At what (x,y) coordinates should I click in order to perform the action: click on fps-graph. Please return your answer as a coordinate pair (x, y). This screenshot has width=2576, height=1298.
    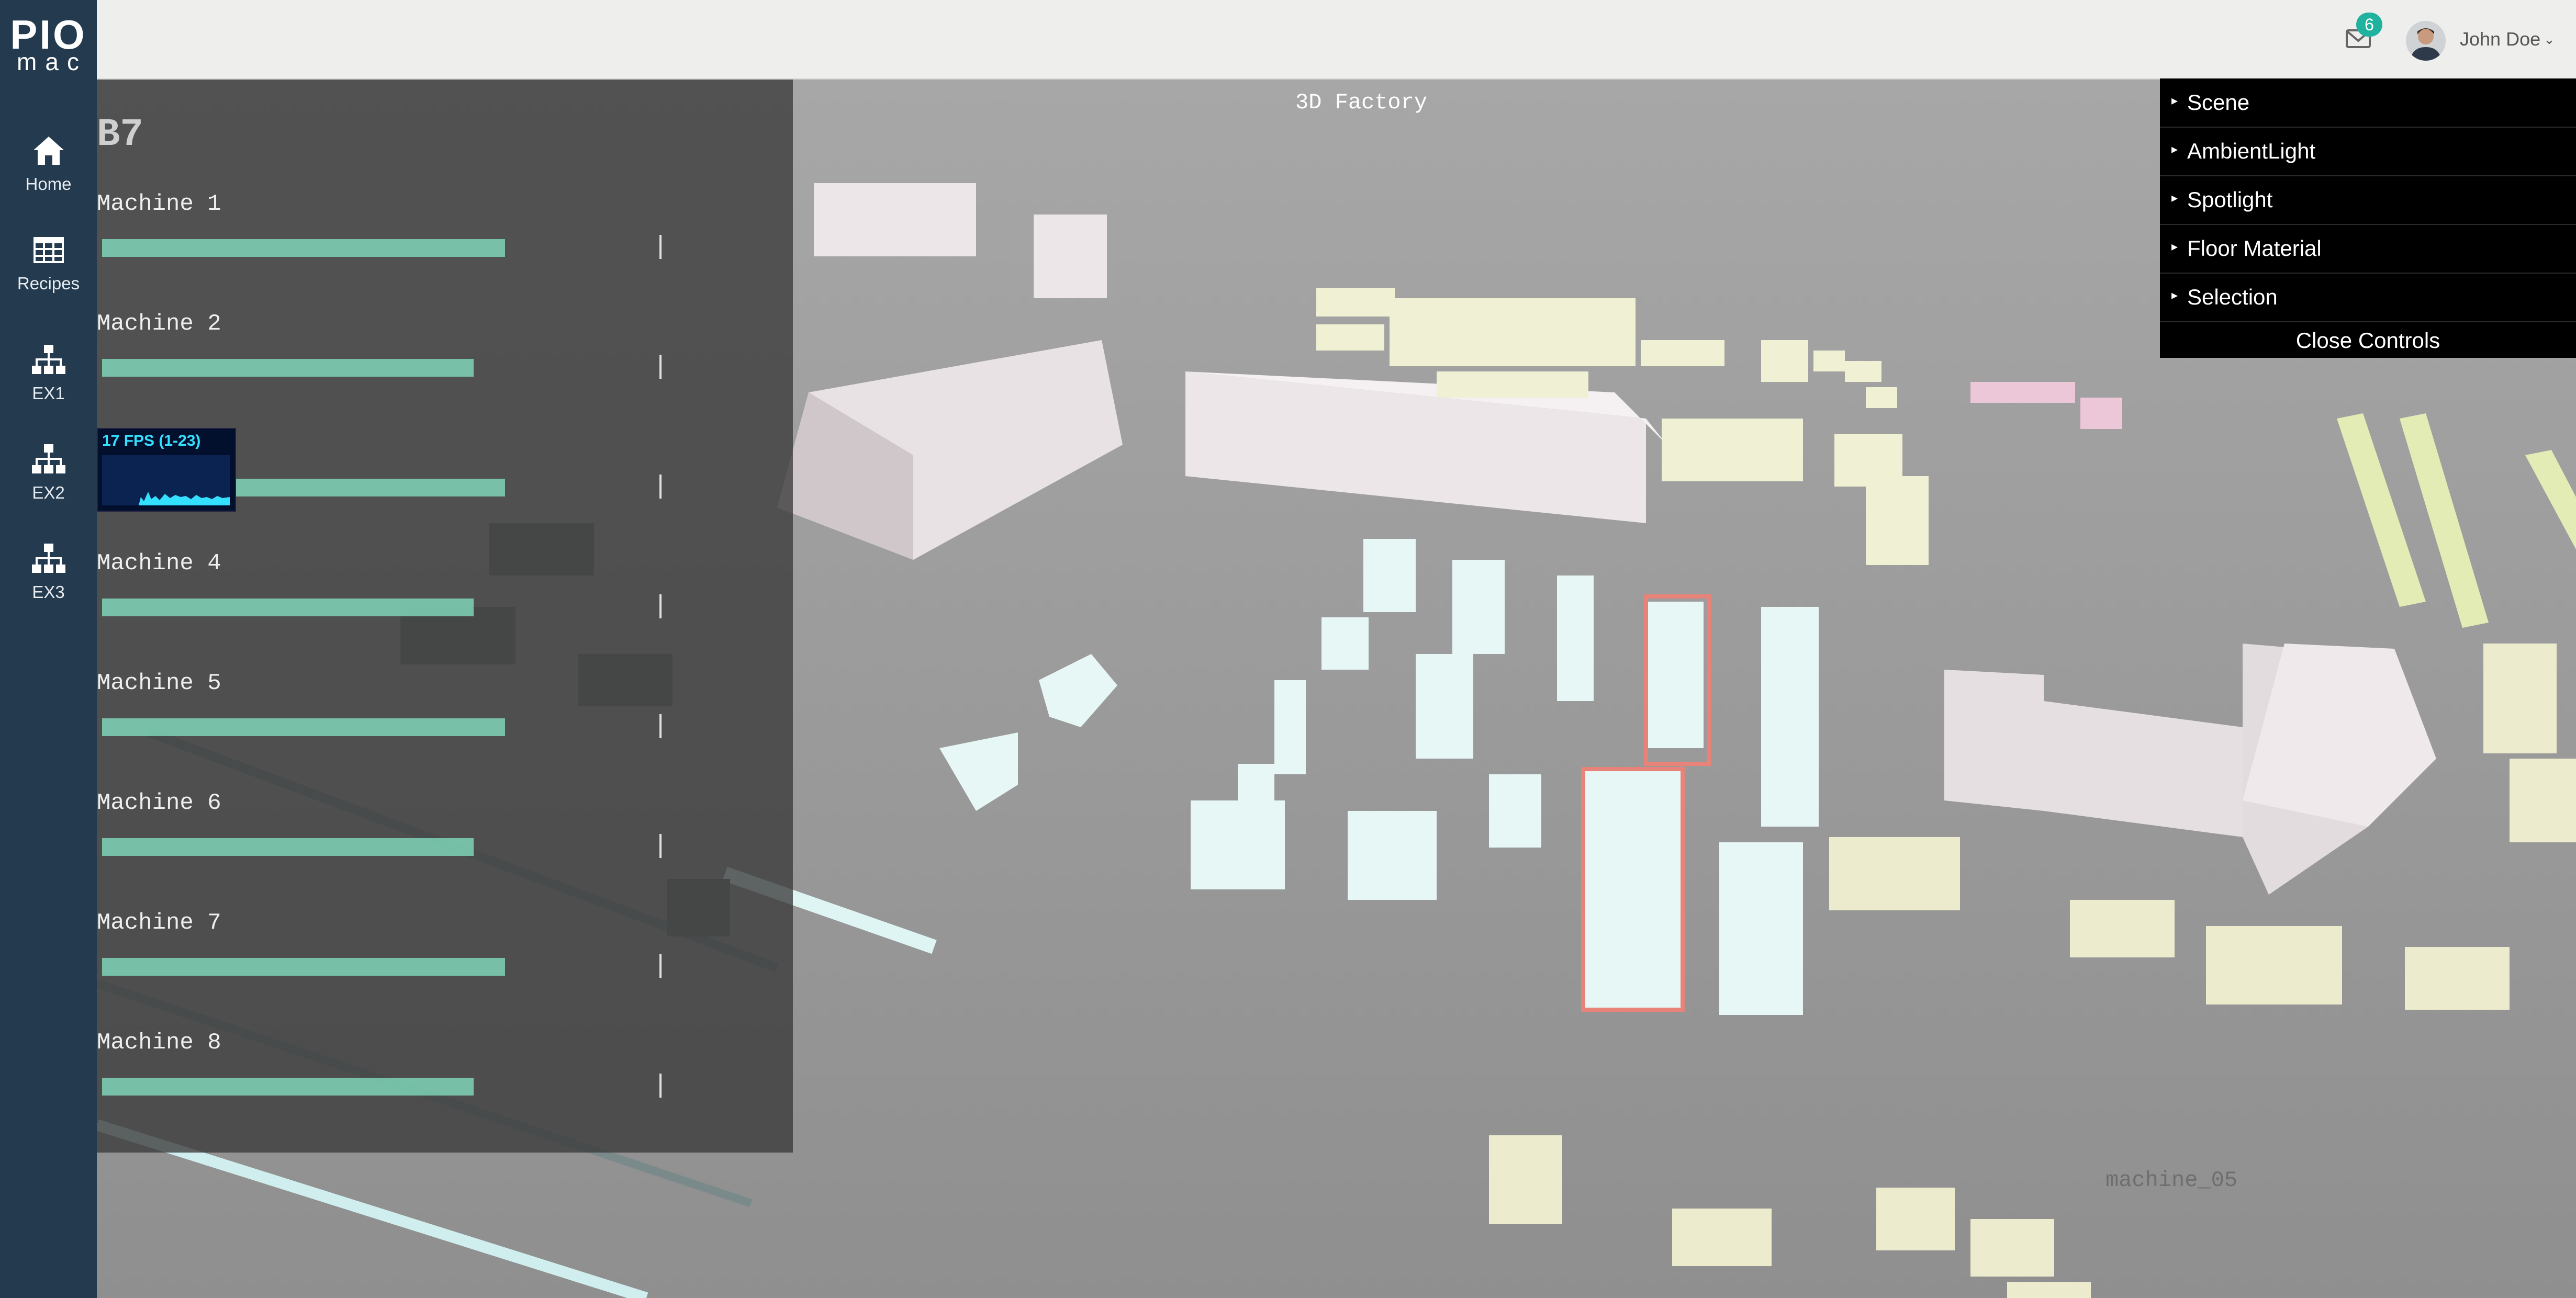
    Looking at the image, I should click on (166, 480).